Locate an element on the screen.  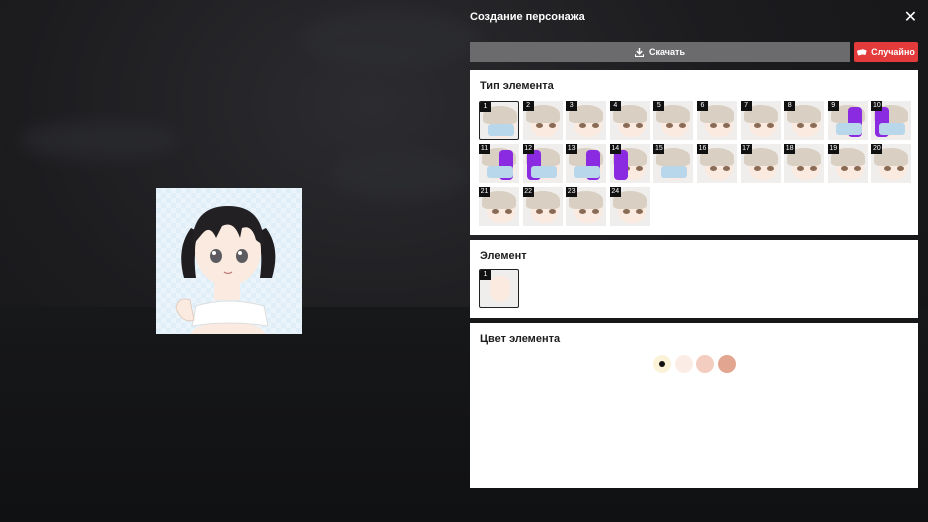
element-type-thumbnail: 1 is located at coordinates (499, 120).